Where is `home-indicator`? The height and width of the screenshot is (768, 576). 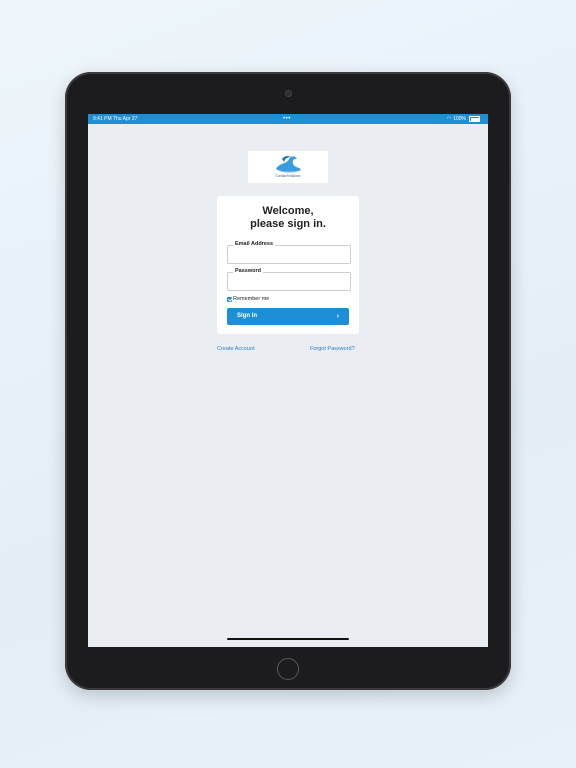
home-indicator is located at coordinates (288, 639).